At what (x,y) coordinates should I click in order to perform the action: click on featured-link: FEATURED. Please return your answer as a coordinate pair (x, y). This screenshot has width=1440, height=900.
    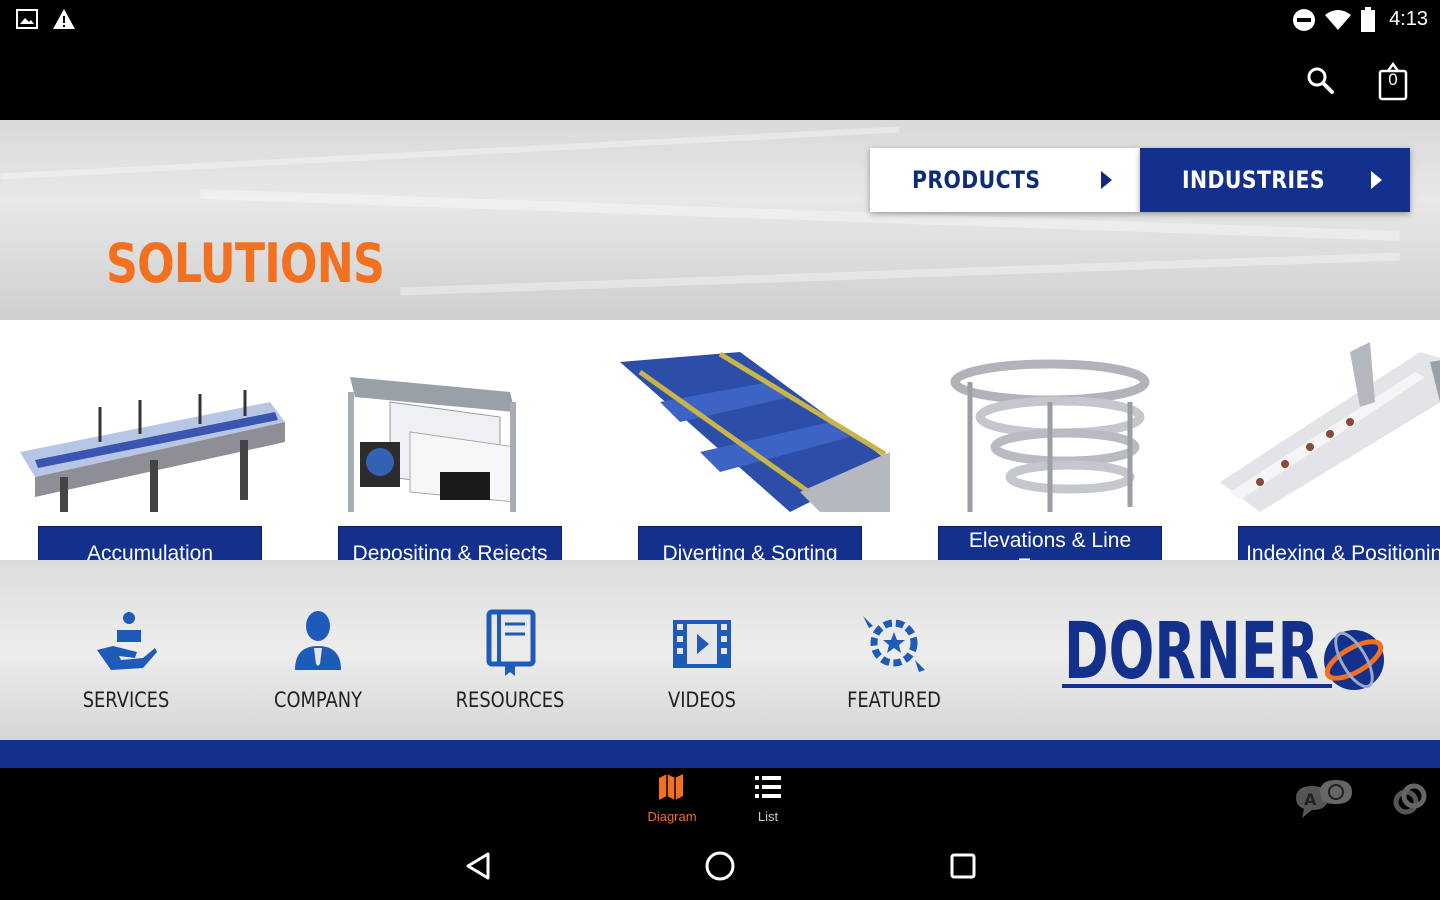
    Looking at the image, I should click on (894, 668).